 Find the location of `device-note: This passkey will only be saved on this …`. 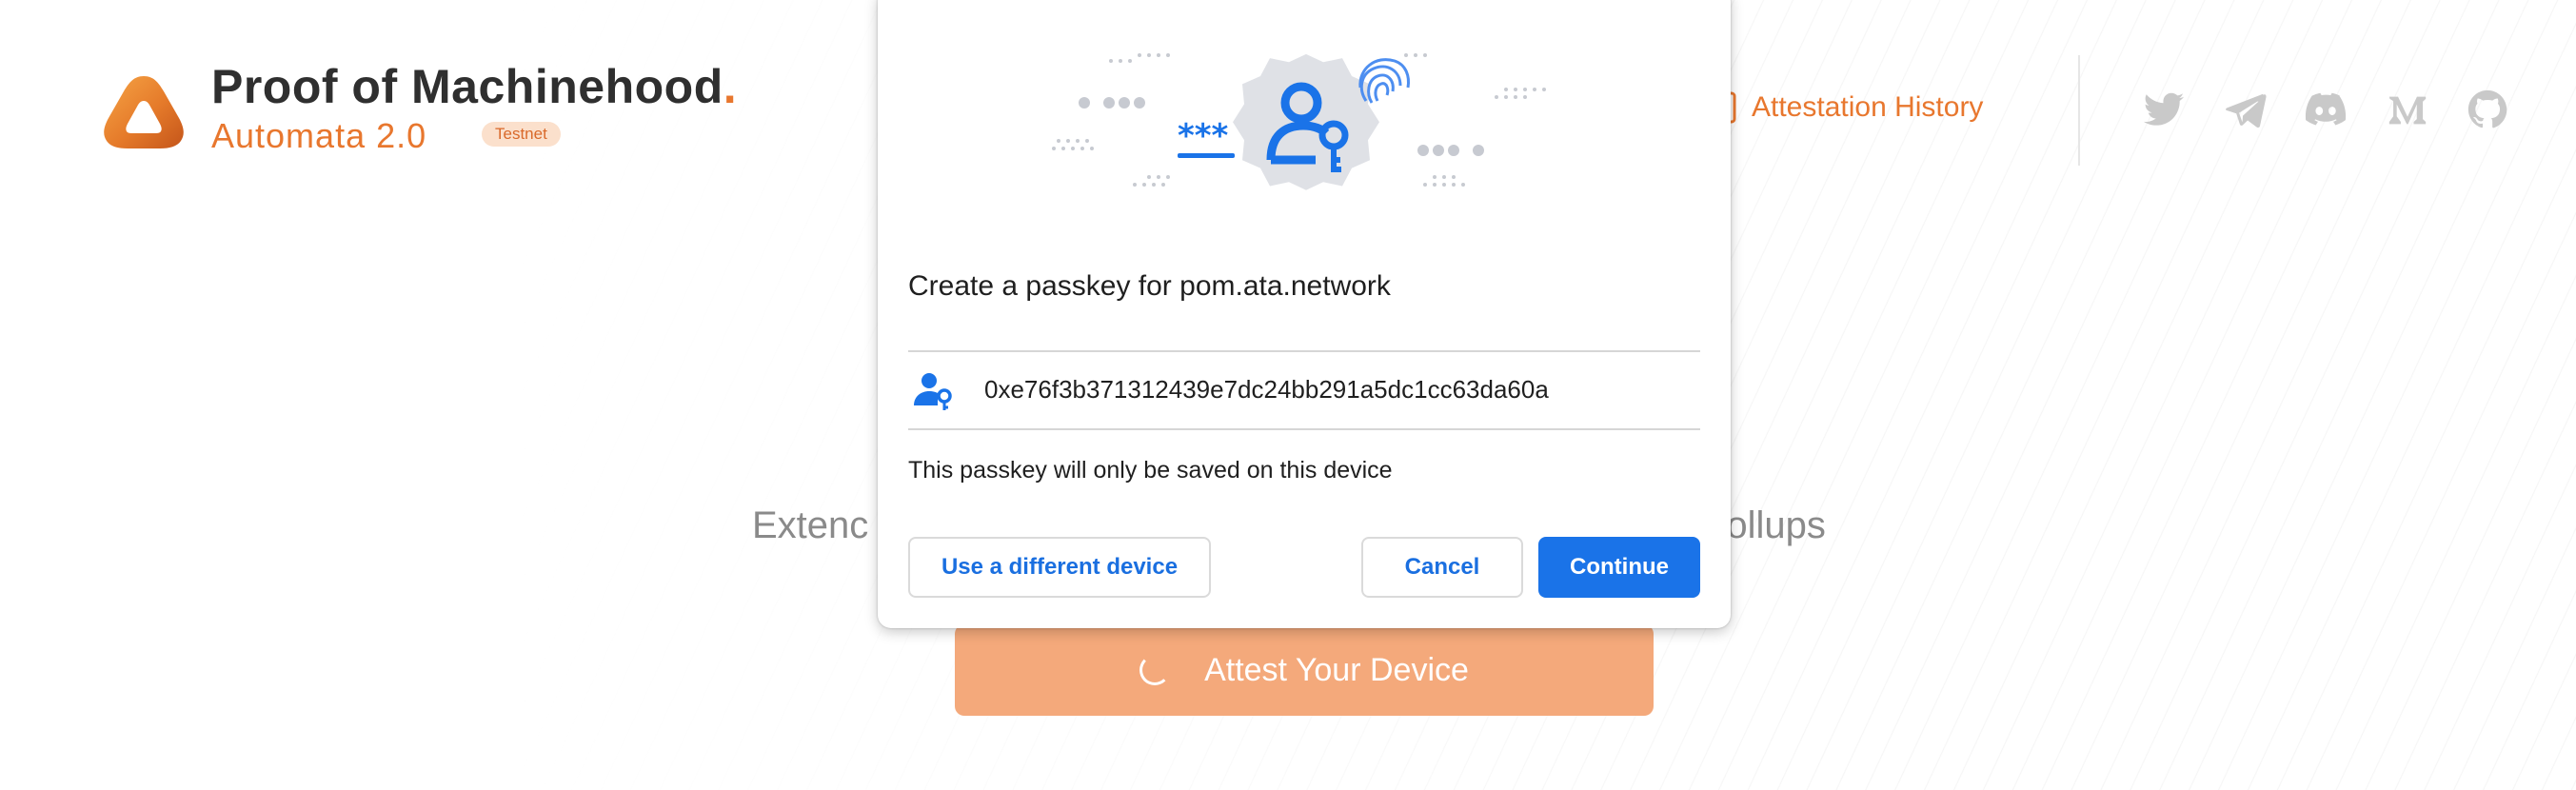

device-note: This passkey will only be saved on this … is located at coordinates (1150, 470).